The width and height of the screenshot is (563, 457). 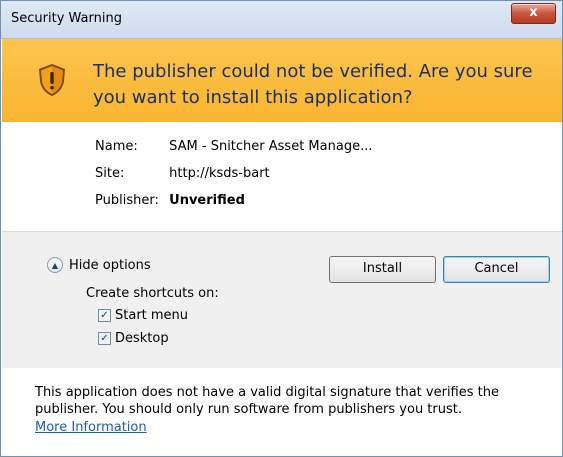 What do you see at coordinates (104, 315) in the screenshot?
I see `start-menu-checkbox: ✓` at bounding box center [104, 315].